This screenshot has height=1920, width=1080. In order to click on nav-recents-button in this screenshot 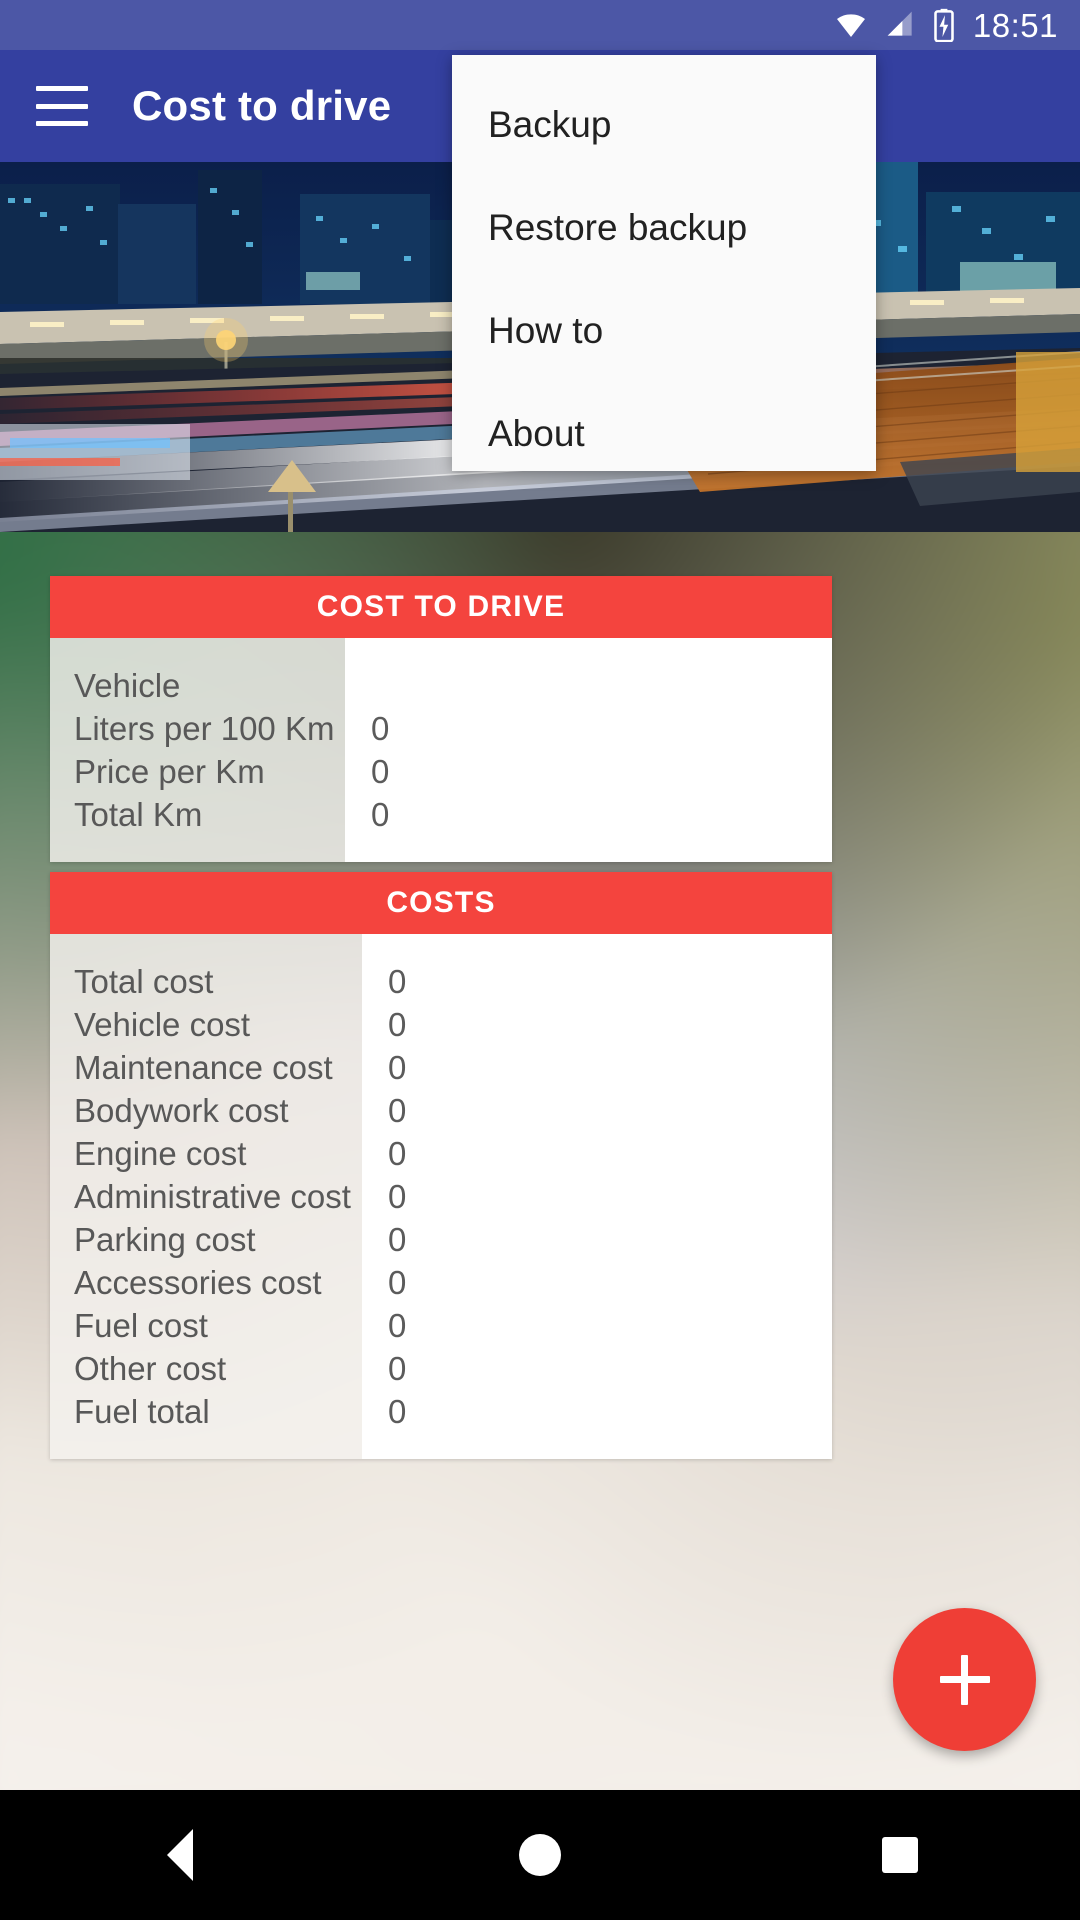, I will do `click(900, 1855)`.